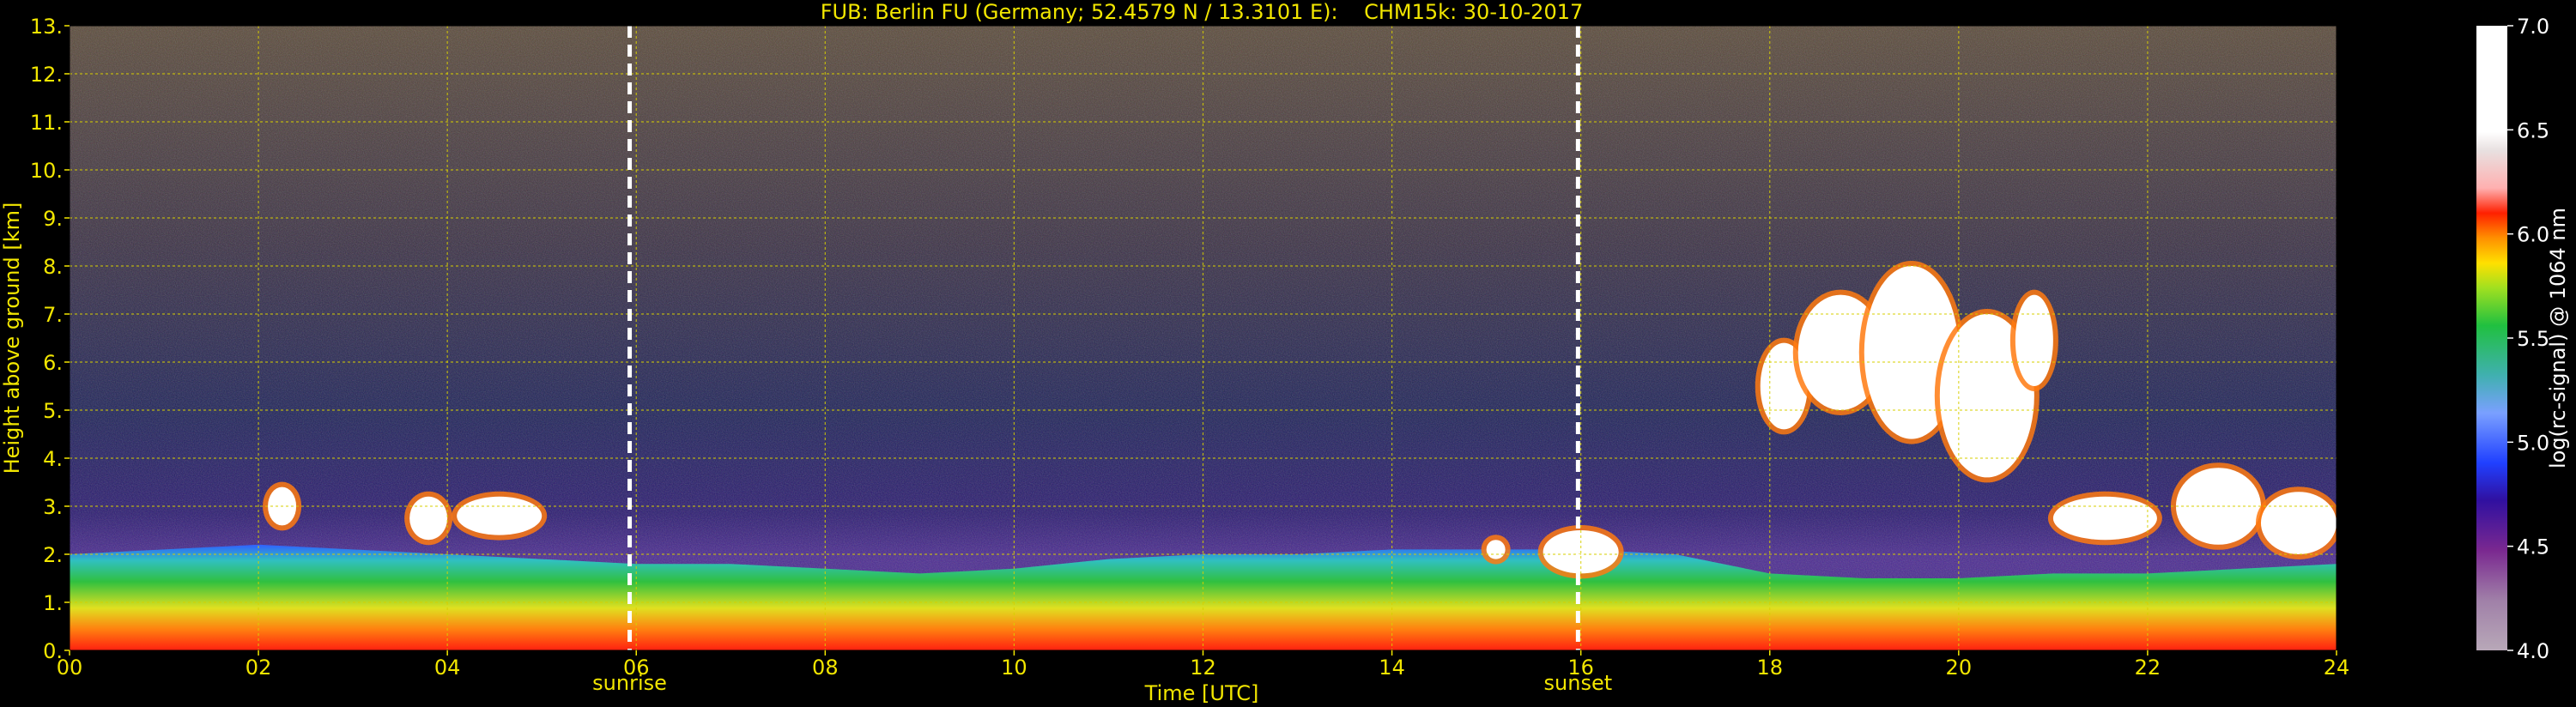  Describe the element at coordinates (636, 668) in the screenshot. I see `x-tick-label: 06` at that location.